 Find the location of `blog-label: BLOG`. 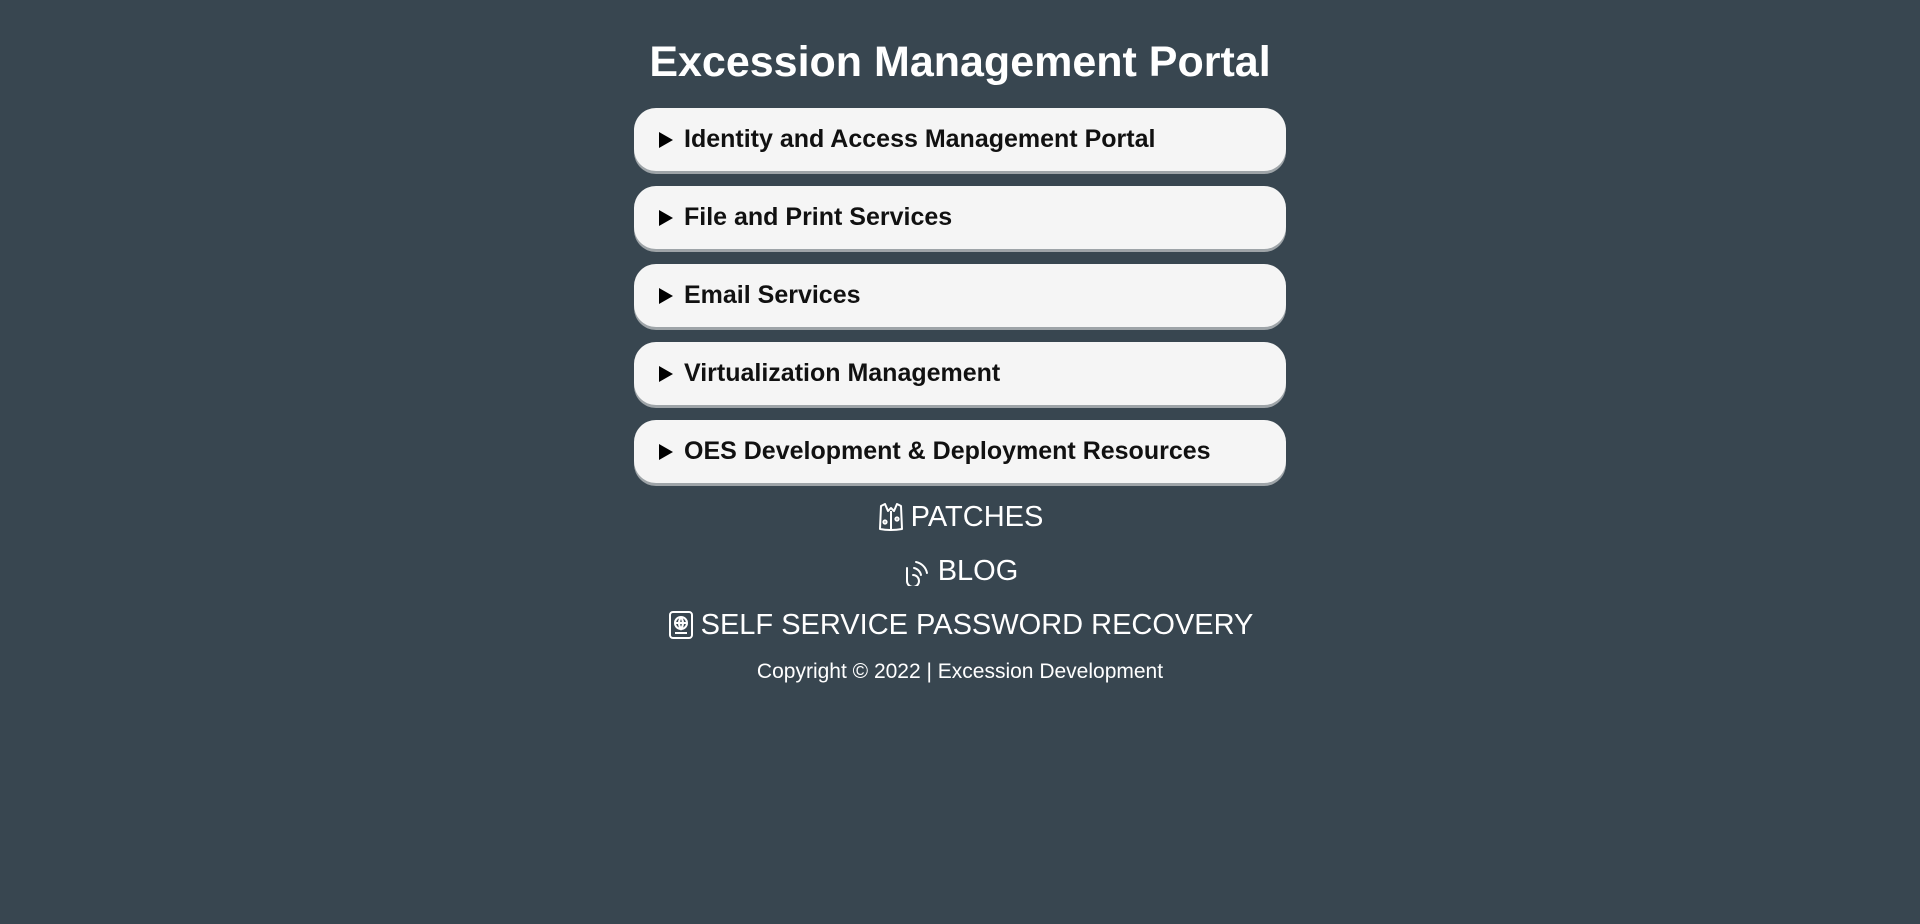

blog-label: BLOG is located at coordinates (978, 570).